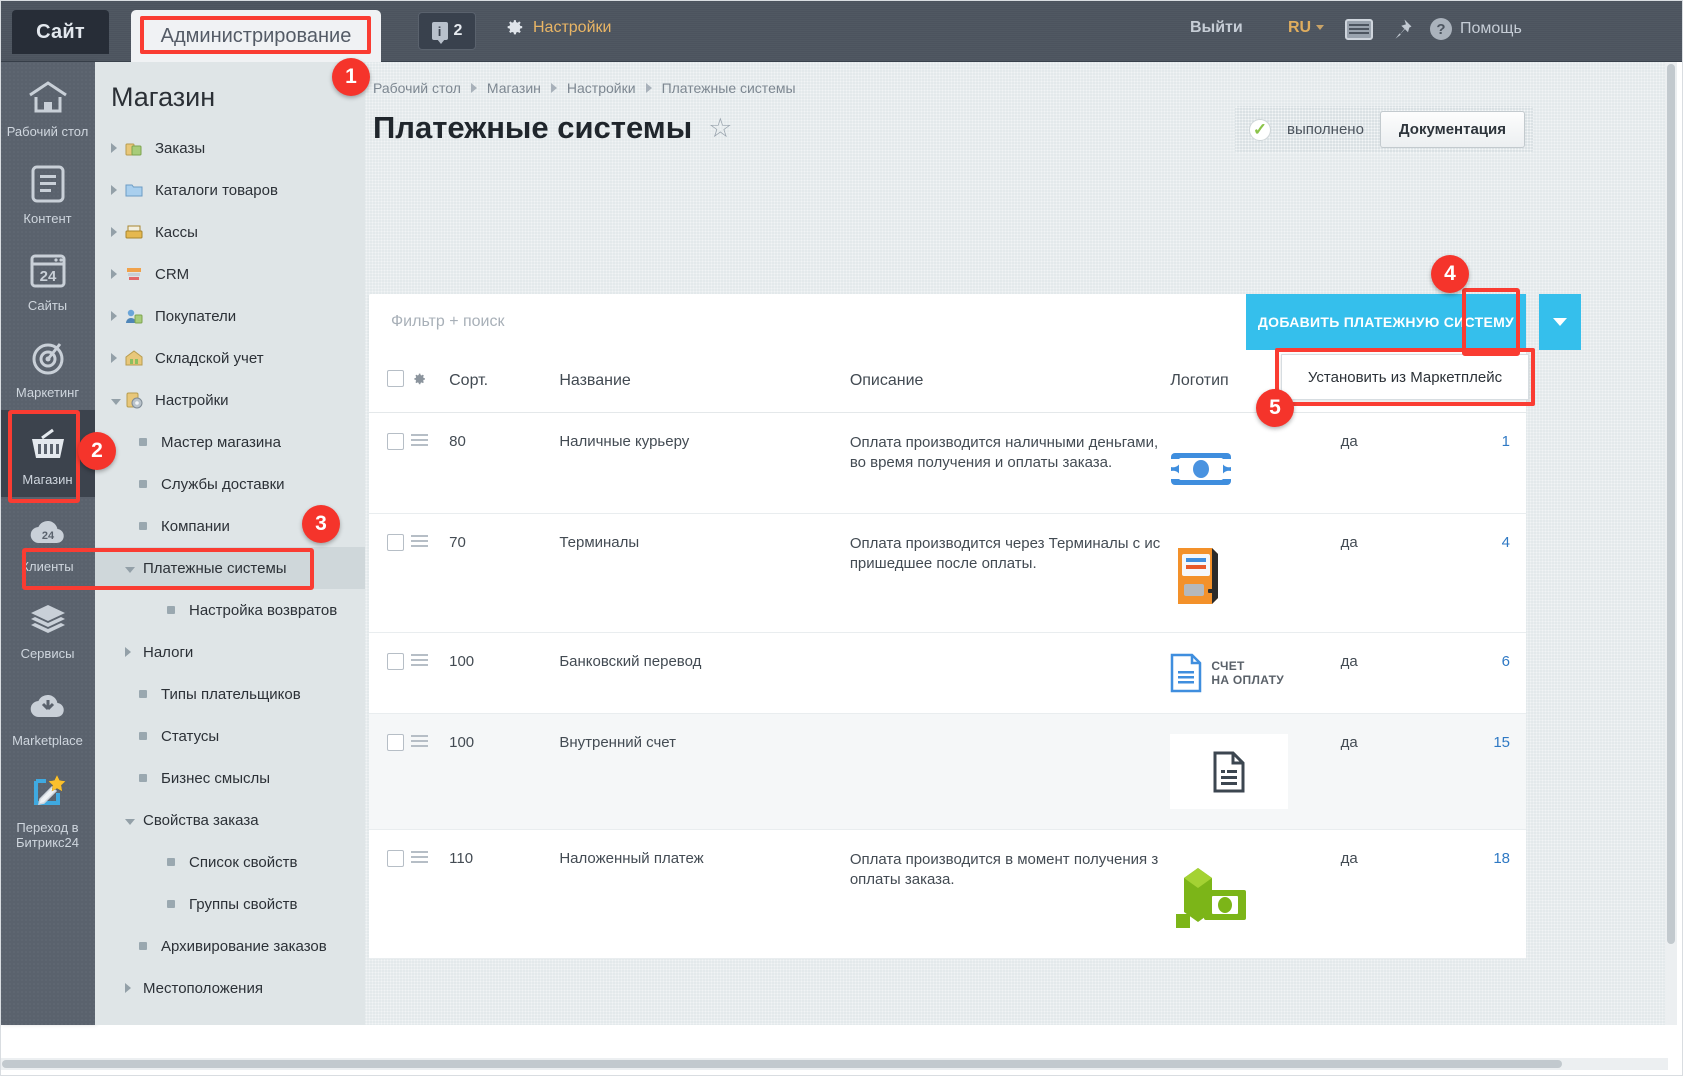 This screenshot has height=1076, width=1683. I want to click on row-id: 15, so click(1483, 771).